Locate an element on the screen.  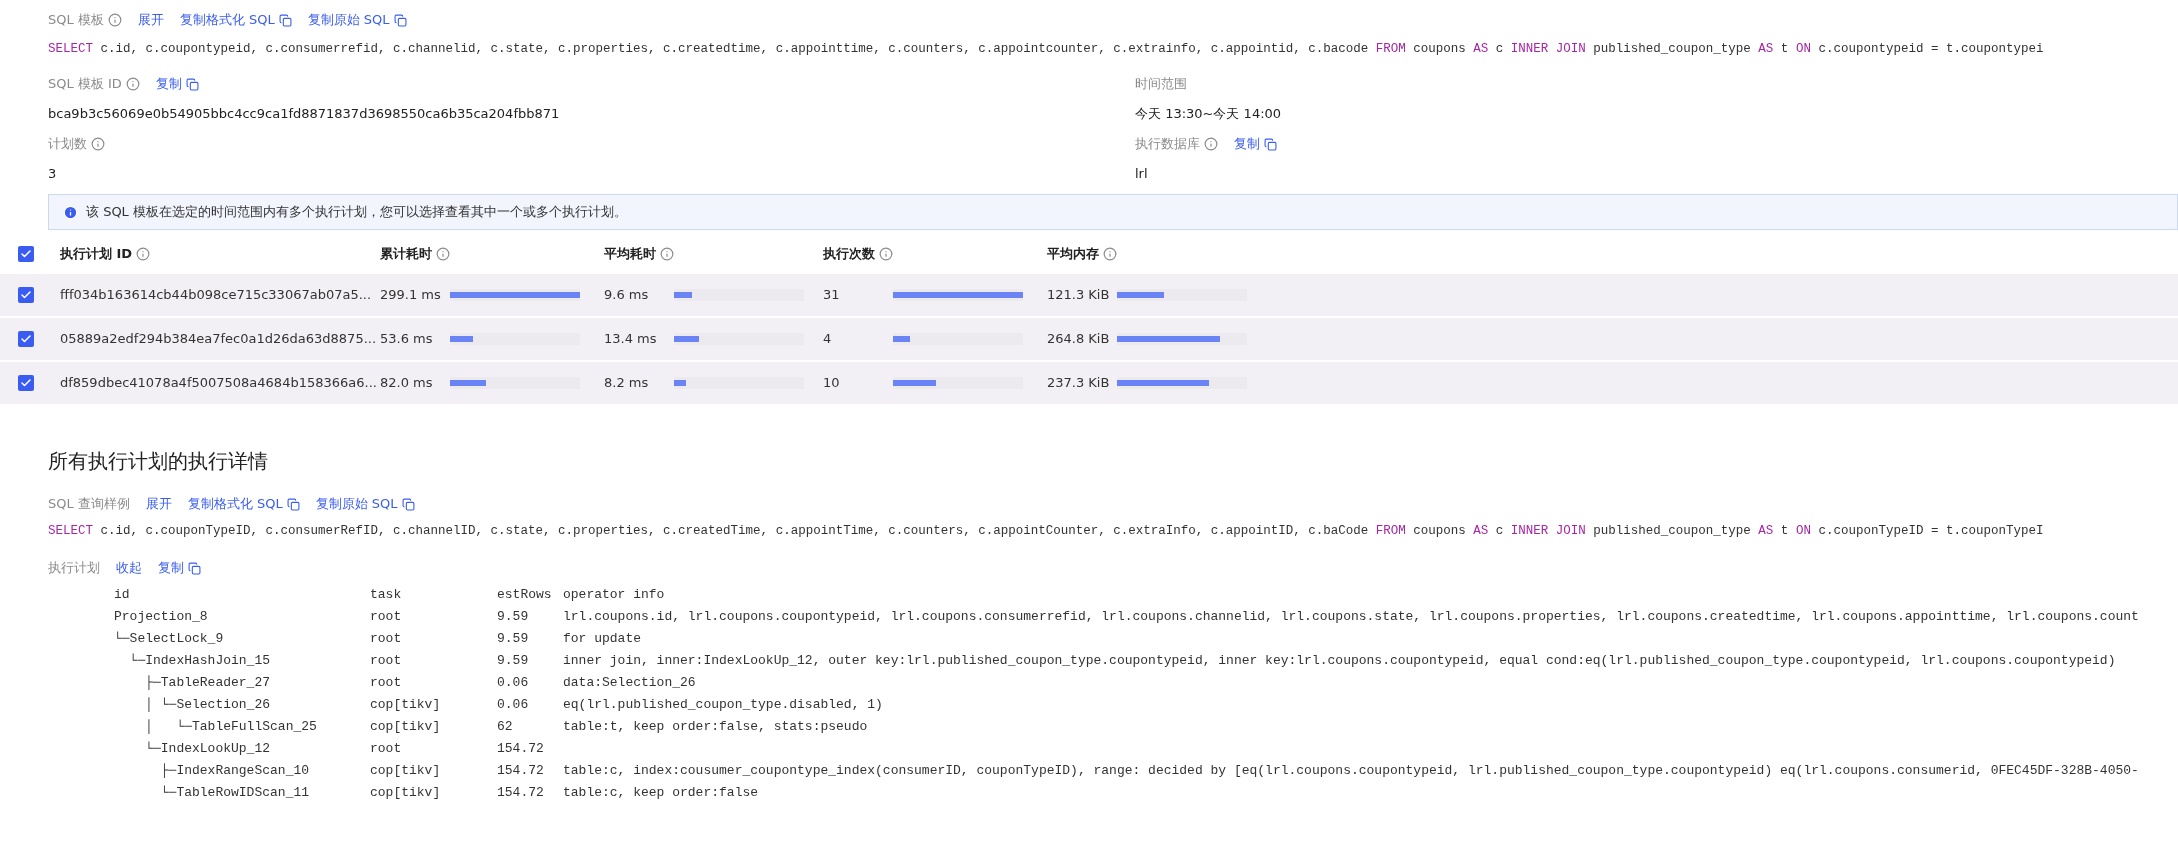
metric-value: 31 is located at coordinates (832, 295).